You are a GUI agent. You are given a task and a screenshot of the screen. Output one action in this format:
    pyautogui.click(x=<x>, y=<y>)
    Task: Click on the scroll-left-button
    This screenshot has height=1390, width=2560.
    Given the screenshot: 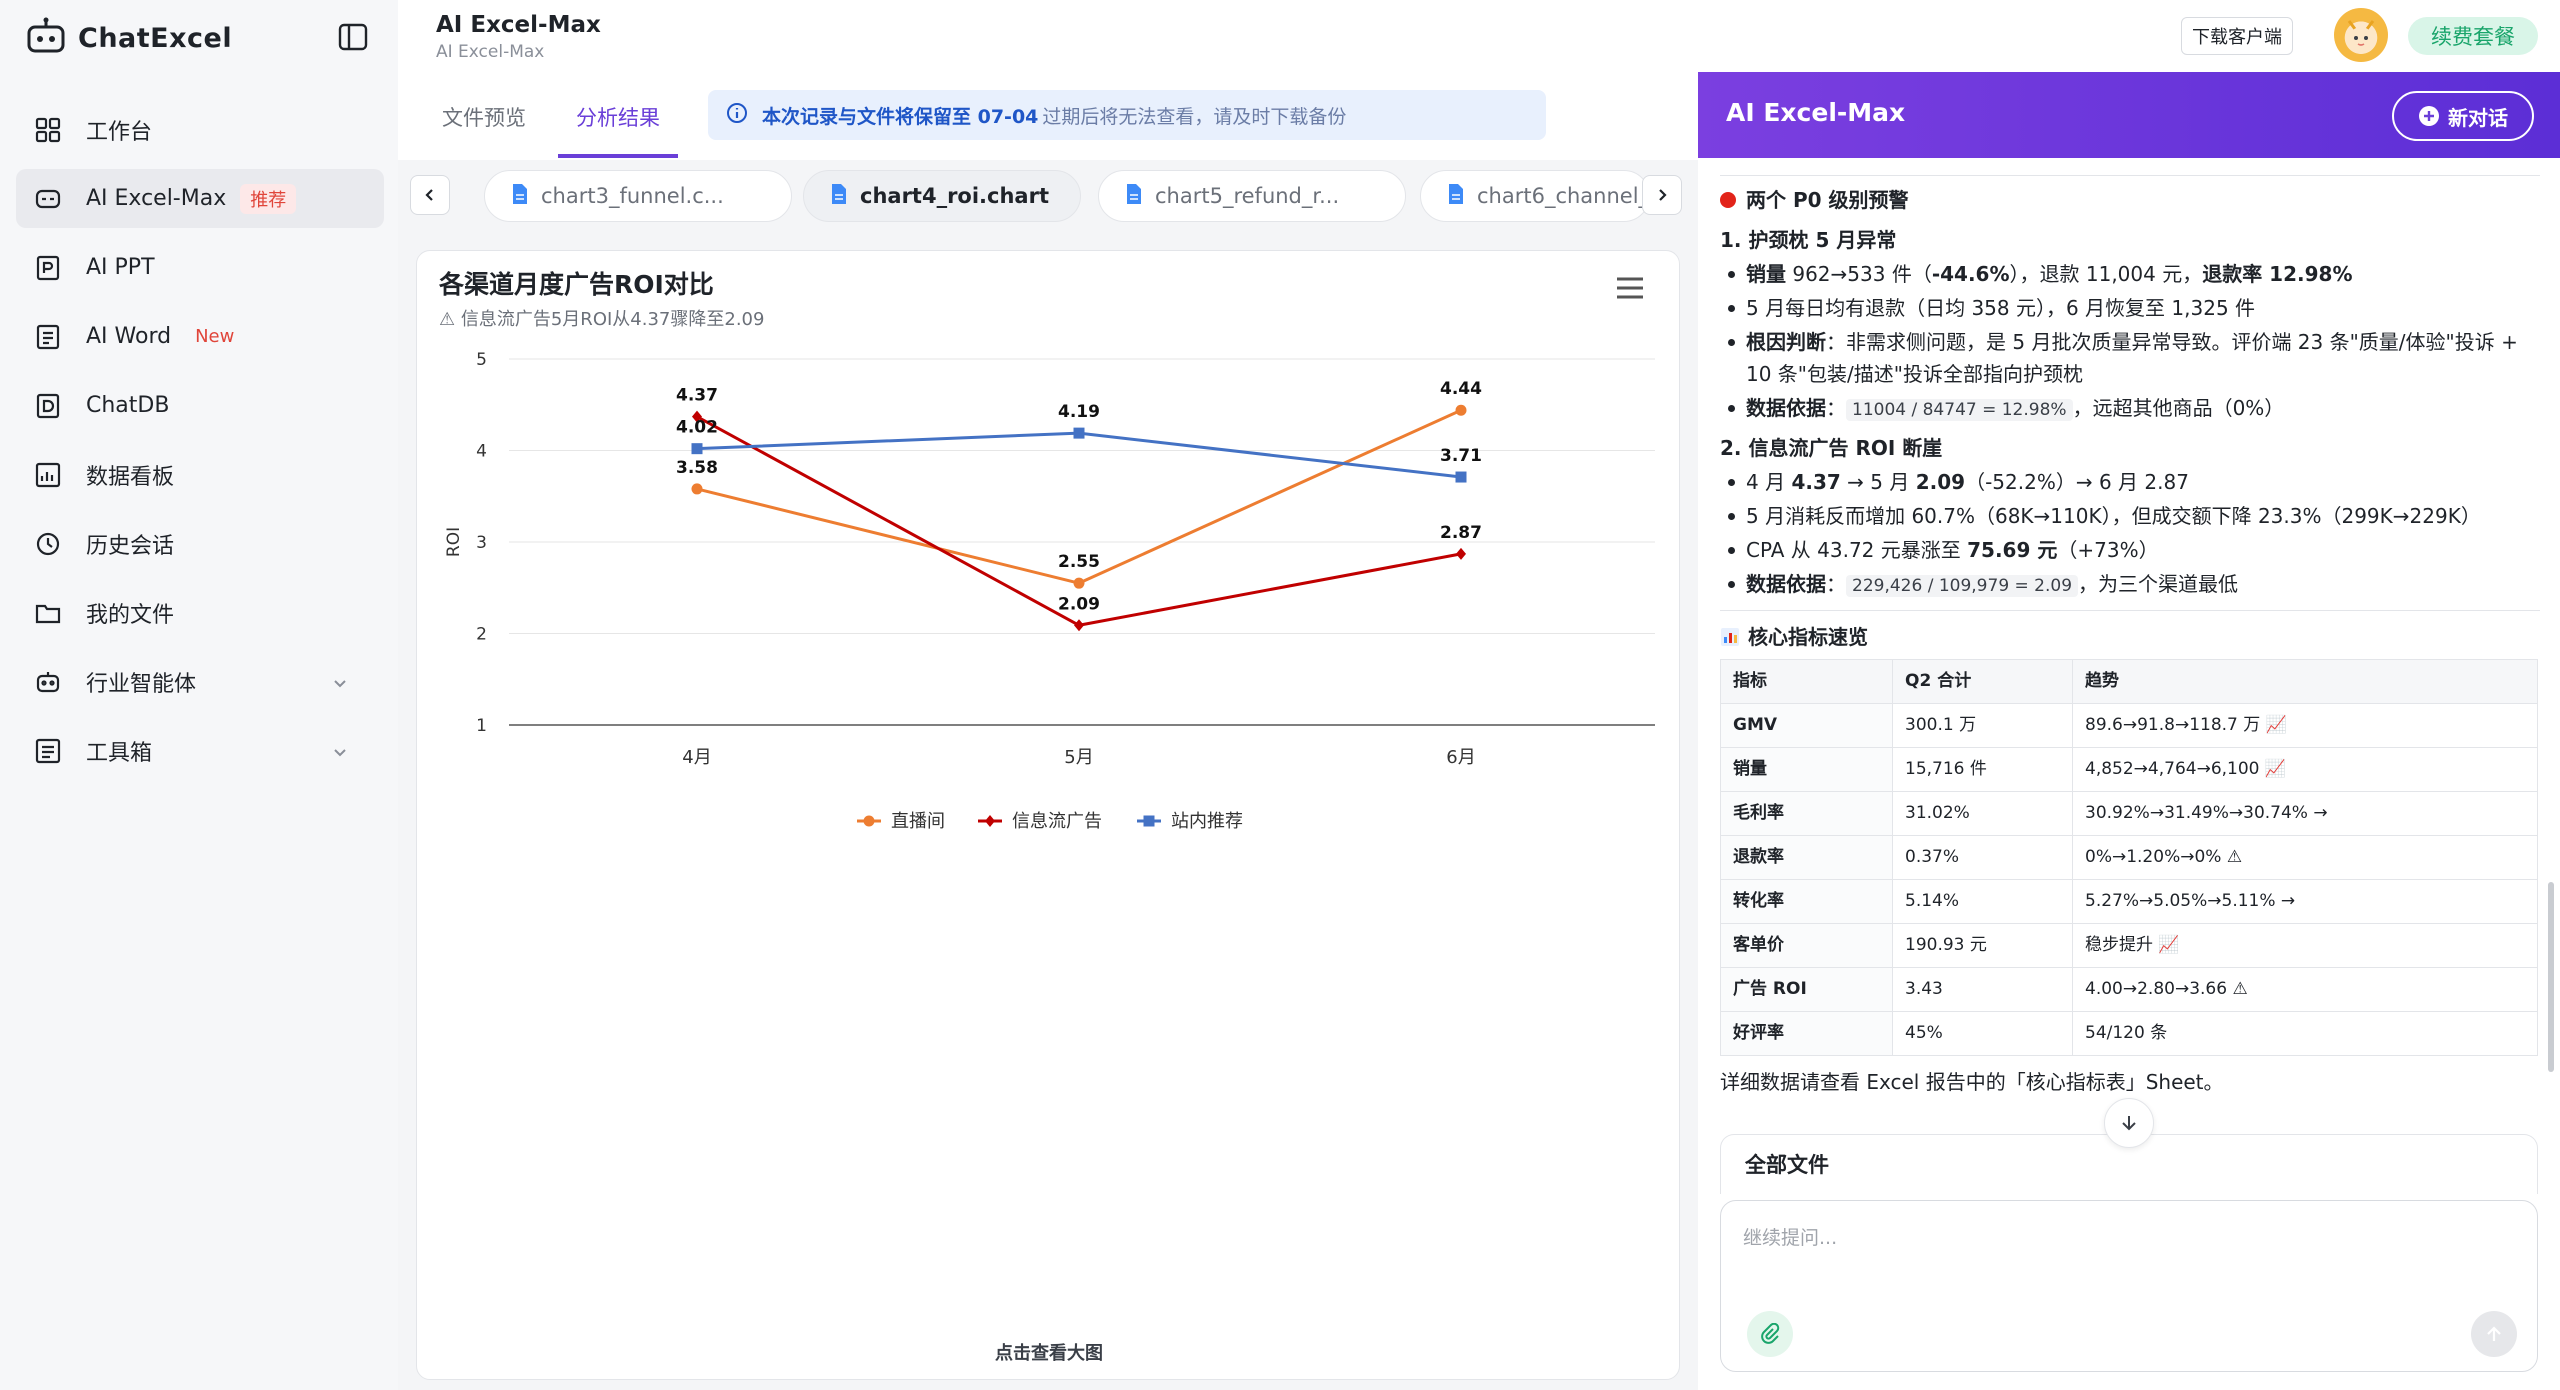 What is the action you would take?
    pyautogui.click(x=430, y=195)
    